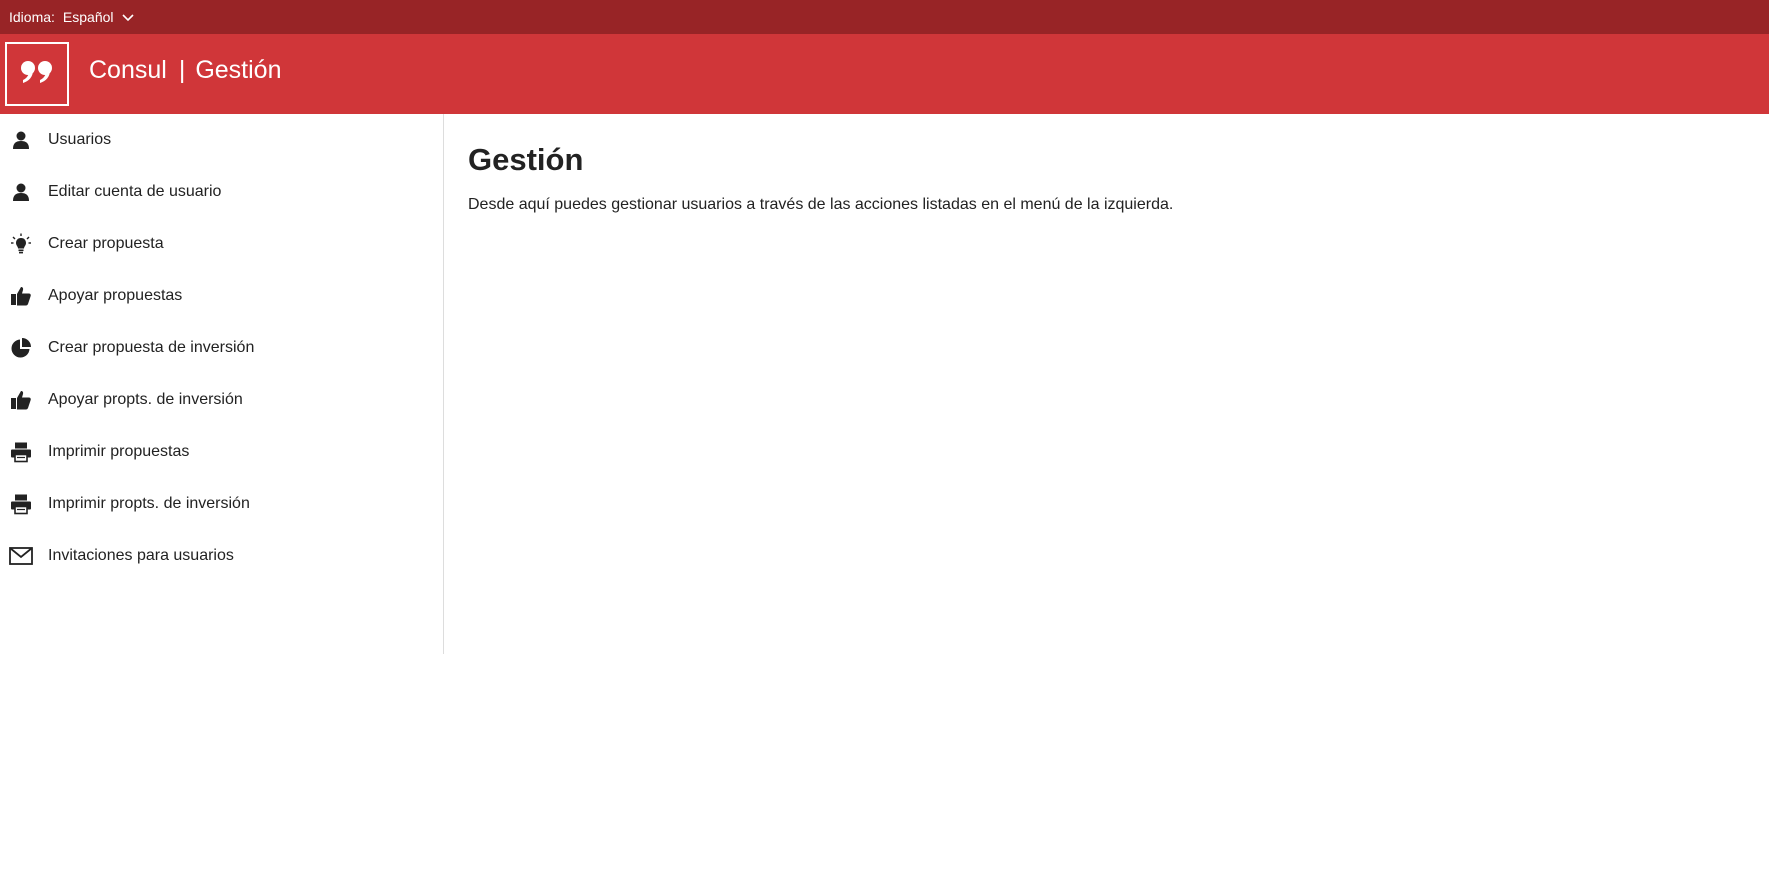 The height and width of the screenshot is (869, 1769). I want to click on sidebar-item-label: Imprimir propts. de inversión, so click(149, 503).